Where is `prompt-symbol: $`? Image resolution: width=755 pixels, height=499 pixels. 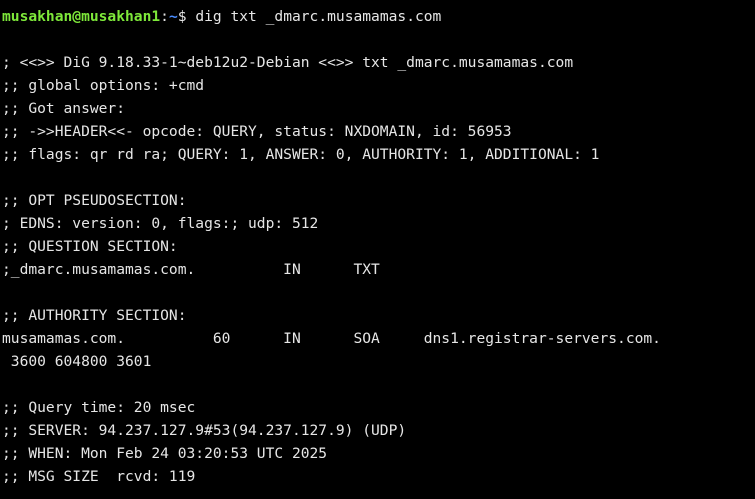 prompt-symbol: $ is located at coordinates (186, 16).